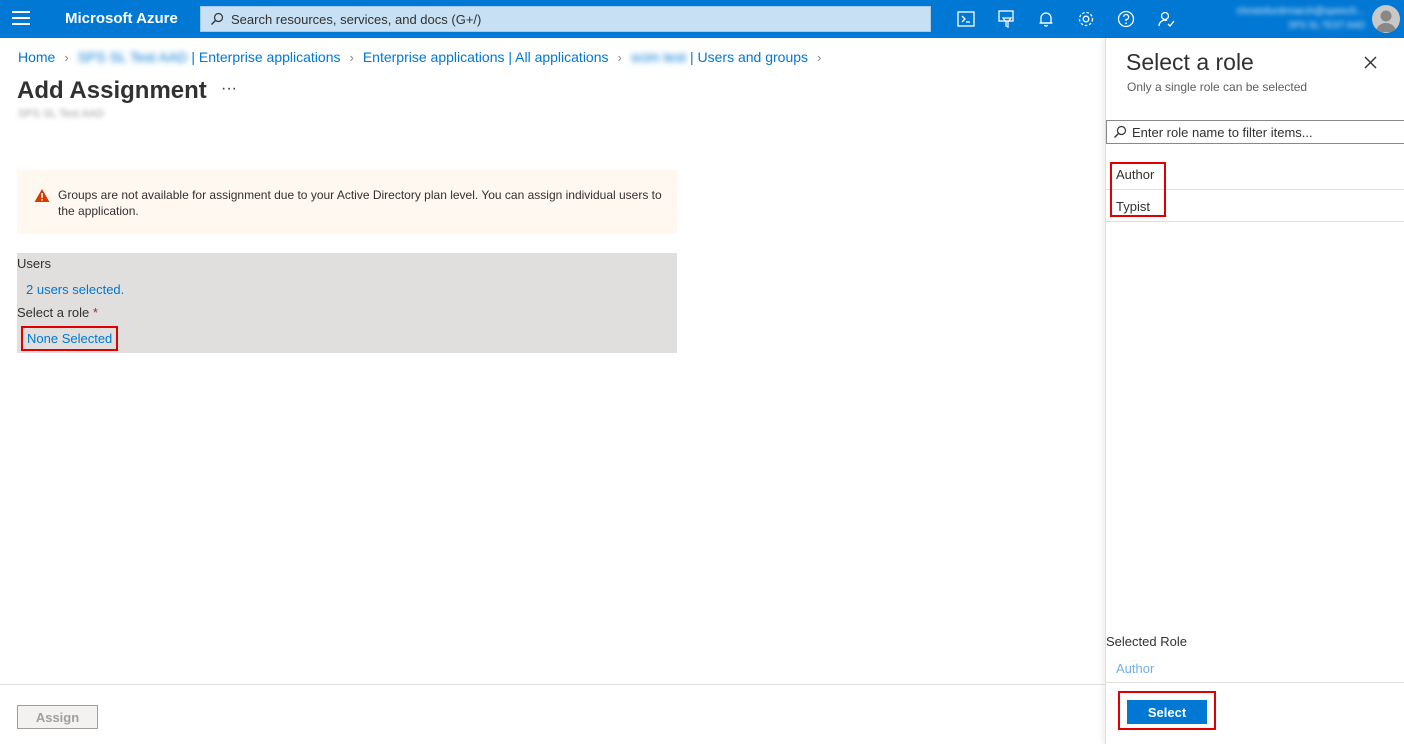  Describe the element at coordinates (1006, 19) in the screenshot. I see `directory-filter-icon` at that location.